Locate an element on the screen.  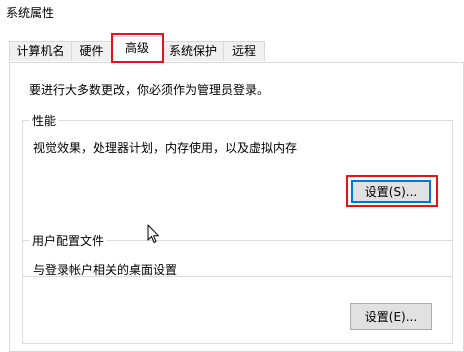
tab-system-protection: 系统保护 is located at coordinates (193, 51).